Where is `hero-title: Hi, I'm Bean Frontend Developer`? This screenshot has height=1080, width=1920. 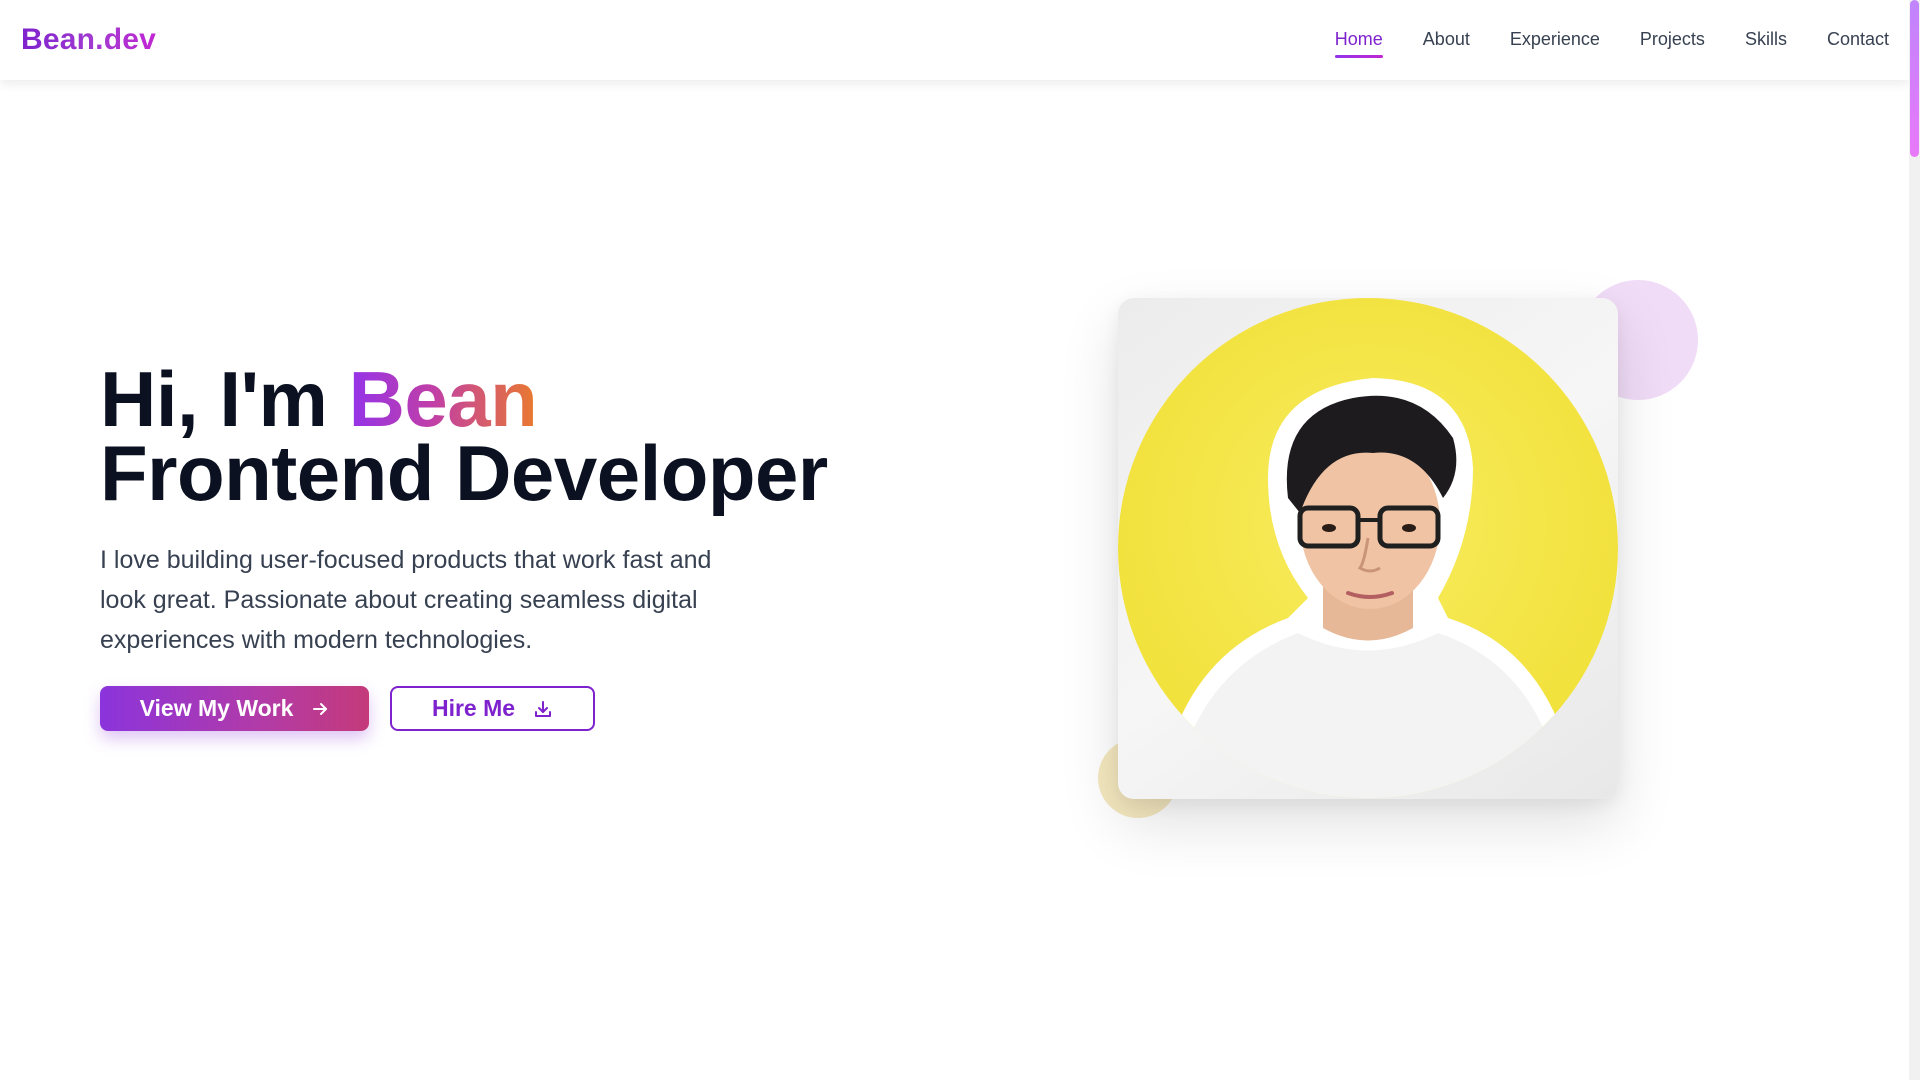 hero-title: Hi, I'm Bean Frontend Developer is located at coordinates (480, 436).